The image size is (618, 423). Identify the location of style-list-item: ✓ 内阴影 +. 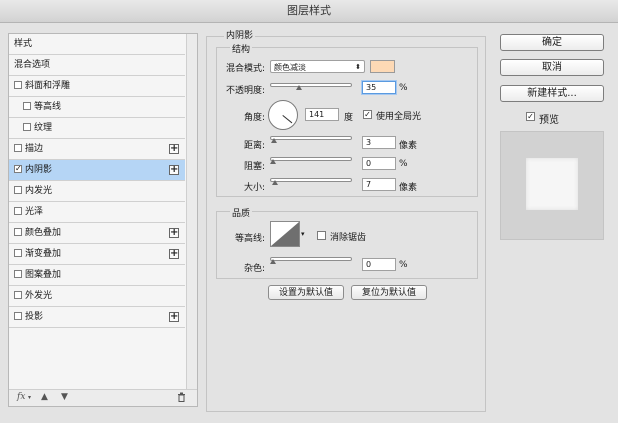
(97, 170).